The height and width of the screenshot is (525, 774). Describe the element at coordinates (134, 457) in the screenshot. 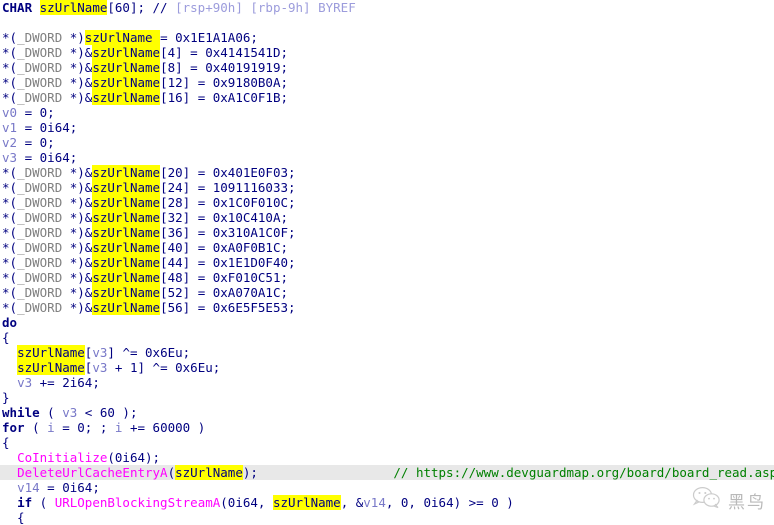

I see `code-token: (0i64);` at that location.